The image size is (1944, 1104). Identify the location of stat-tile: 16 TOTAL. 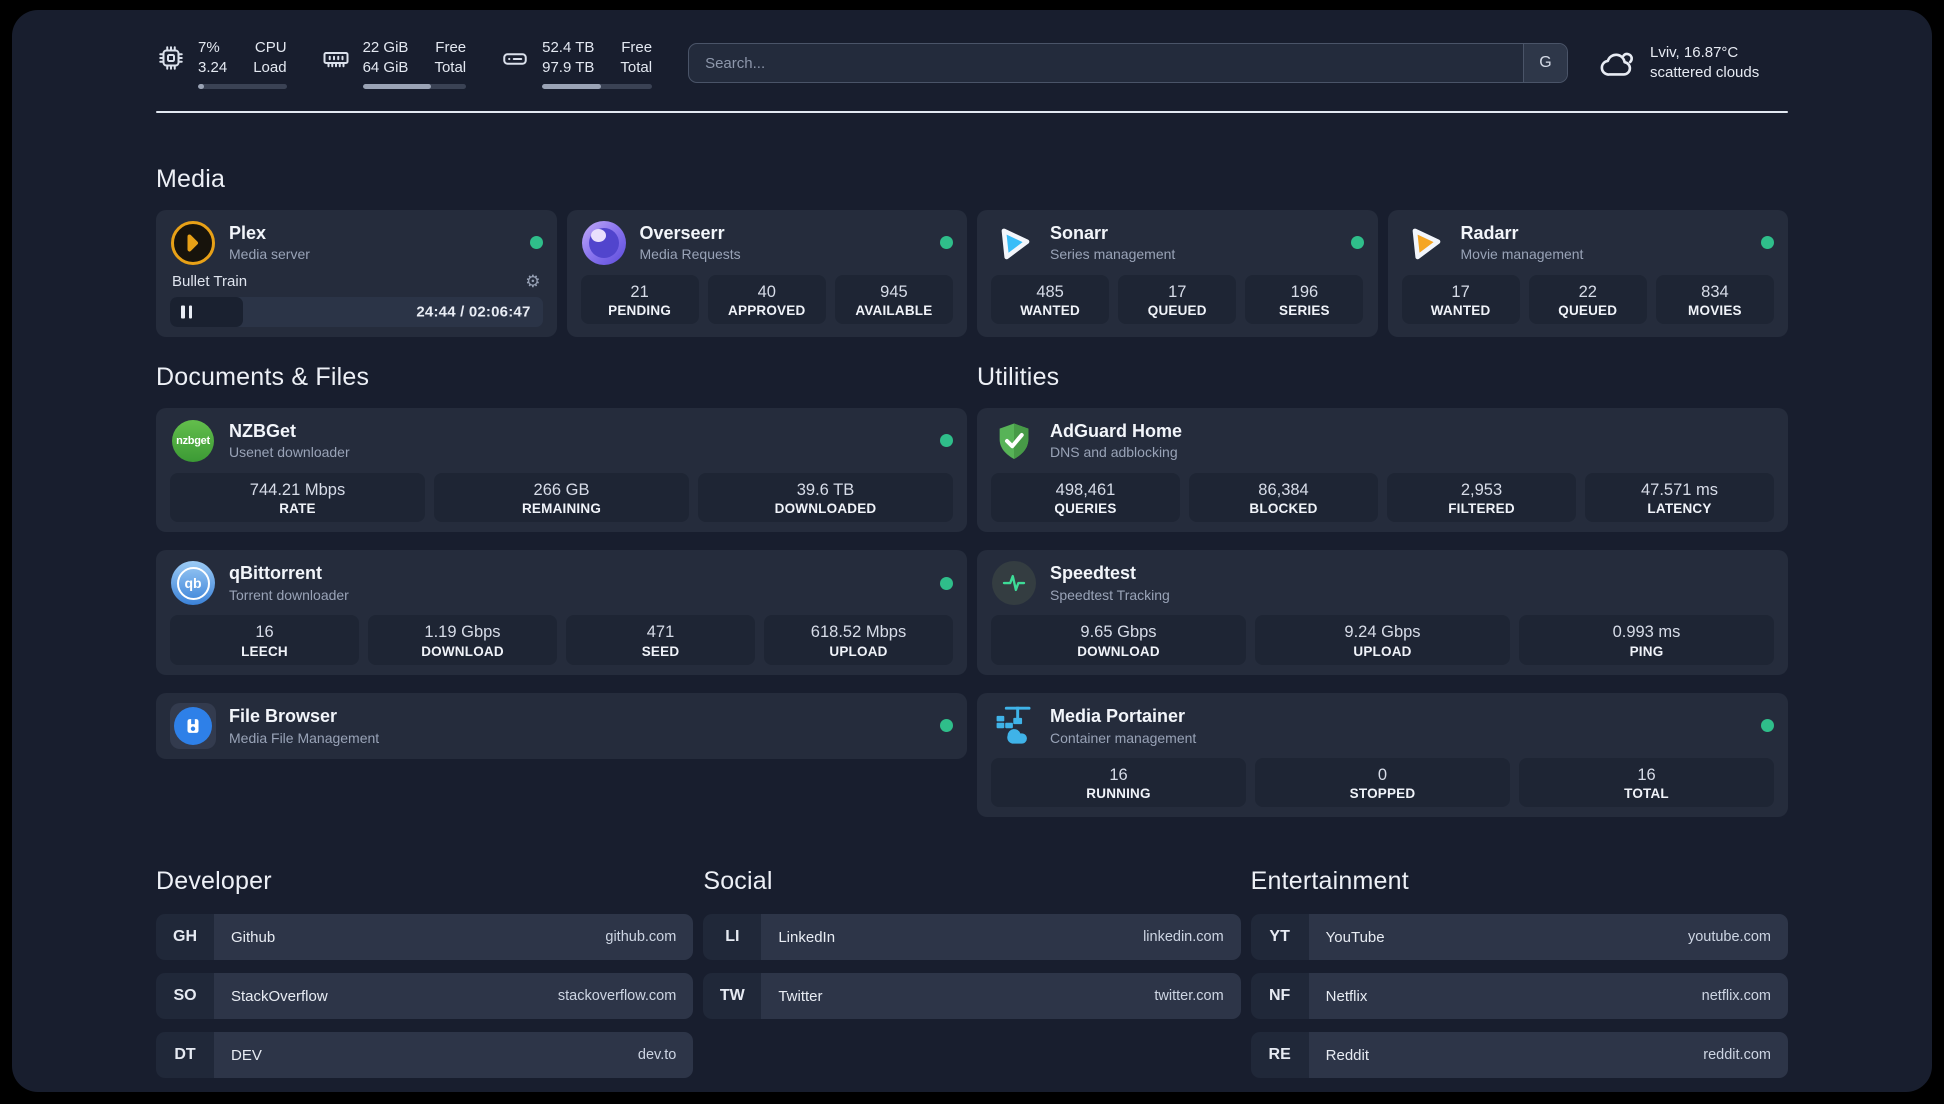
(1646, 782).